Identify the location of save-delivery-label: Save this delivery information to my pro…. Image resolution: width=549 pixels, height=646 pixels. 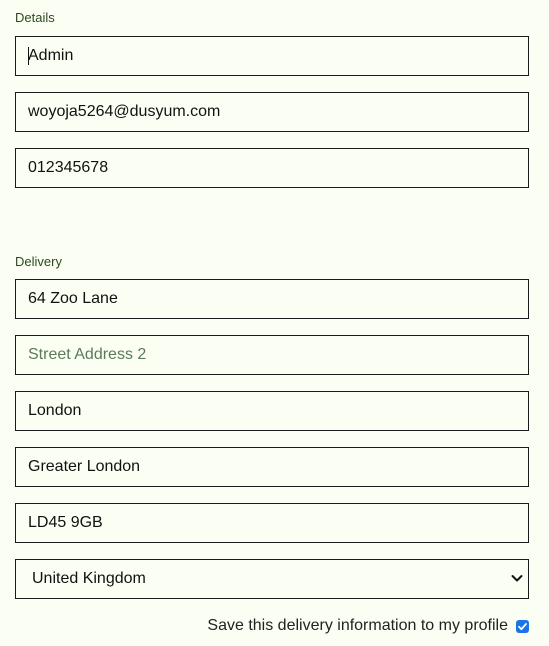
(357, 625).